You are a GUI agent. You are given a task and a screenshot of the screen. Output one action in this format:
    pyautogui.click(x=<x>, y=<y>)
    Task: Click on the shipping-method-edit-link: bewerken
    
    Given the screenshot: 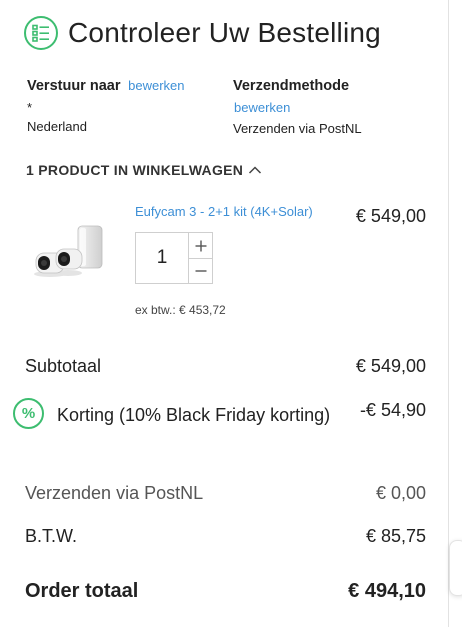 What is the action you would take?
    pyautogui.click(x=298, y=107)
    